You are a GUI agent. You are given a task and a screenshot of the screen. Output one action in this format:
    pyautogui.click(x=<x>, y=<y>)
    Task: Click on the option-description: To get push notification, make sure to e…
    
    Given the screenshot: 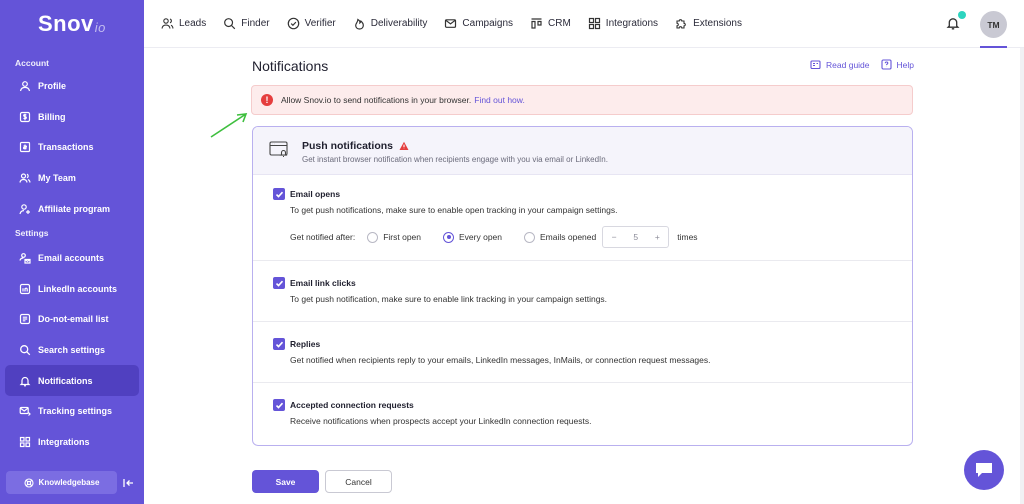 What is the action you would take?
    pyautogui.click(x=449, y=299)
    